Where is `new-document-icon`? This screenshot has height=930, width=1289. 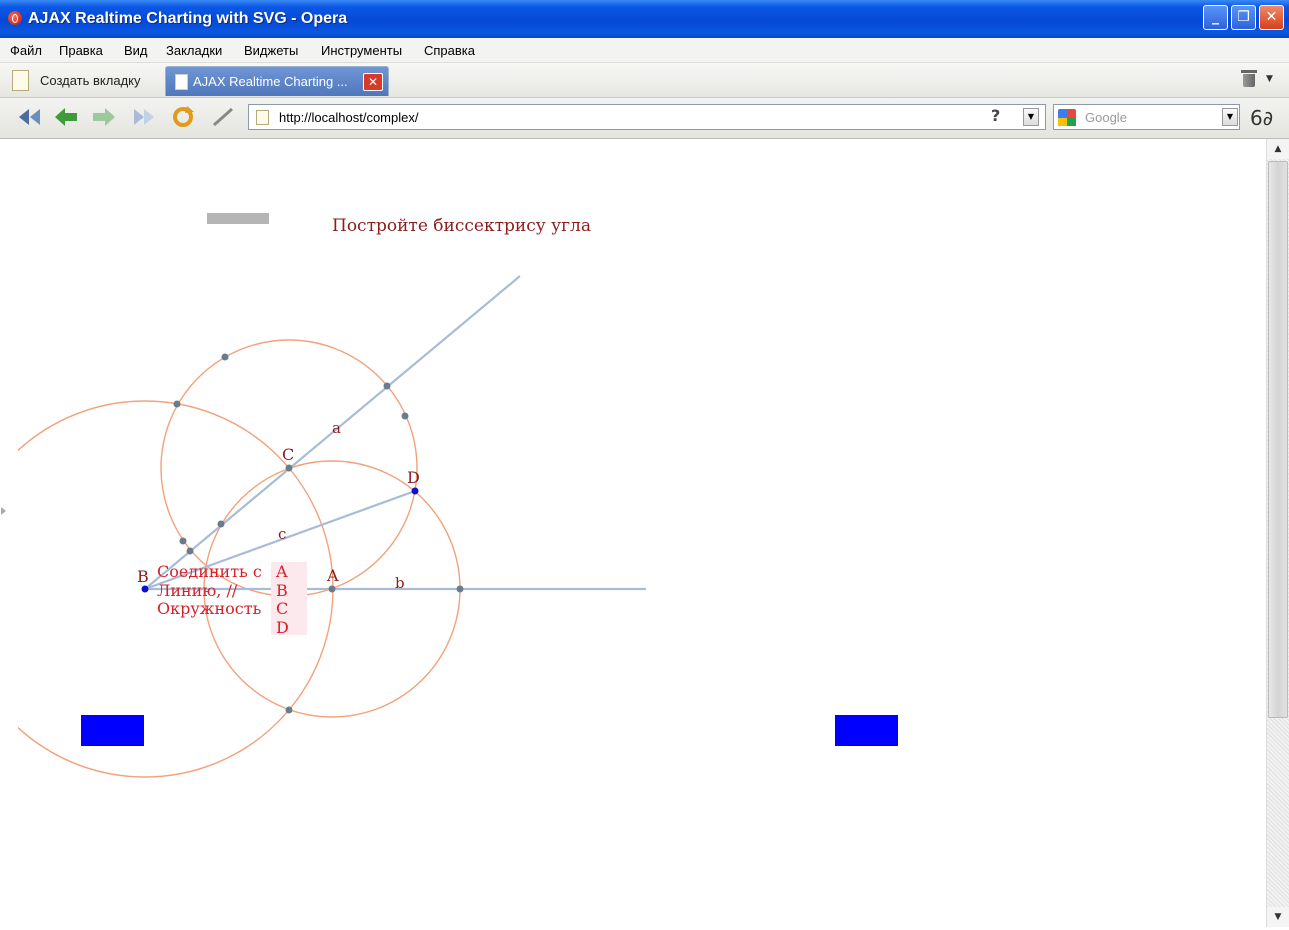 new-document-icon is located at coordinates (20, 80).